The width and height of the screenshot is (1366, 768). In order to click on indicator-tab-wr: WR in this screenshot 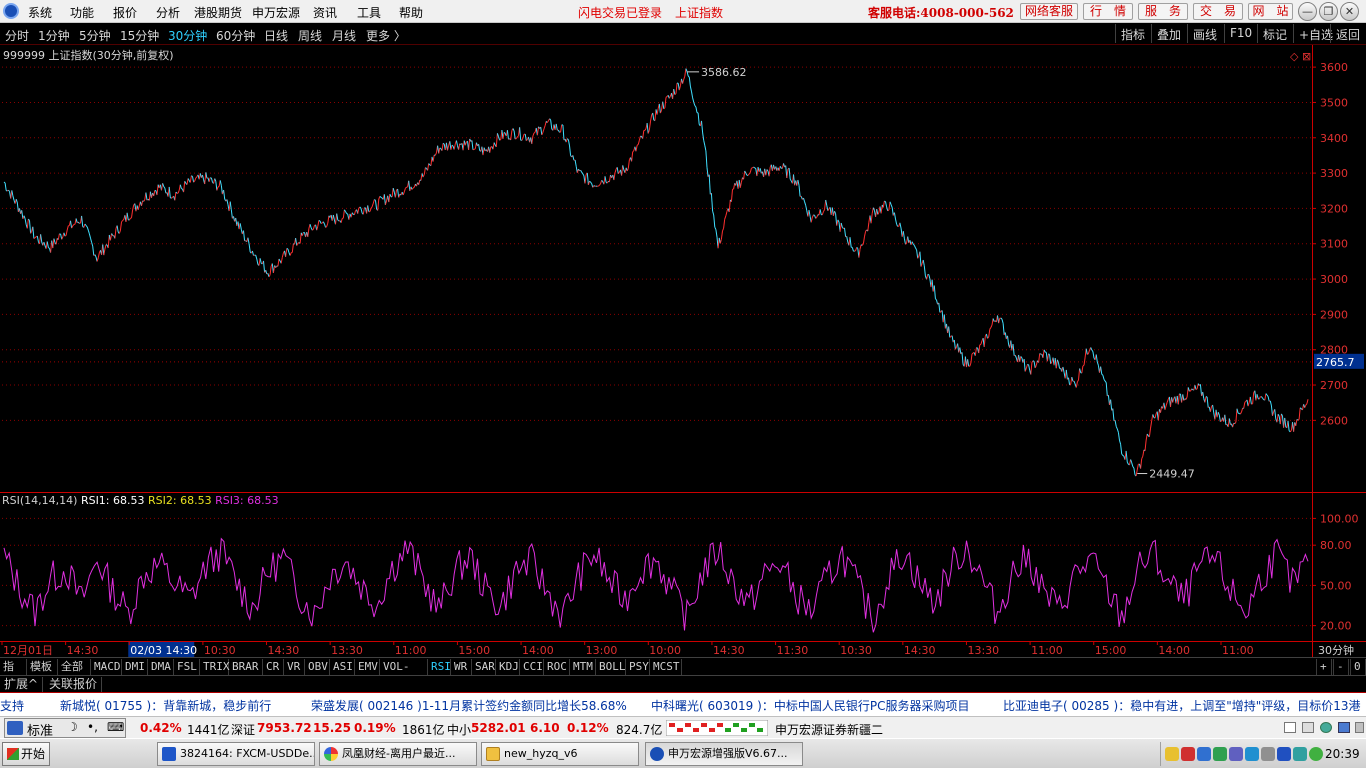, I will do `click(461, 667)`.